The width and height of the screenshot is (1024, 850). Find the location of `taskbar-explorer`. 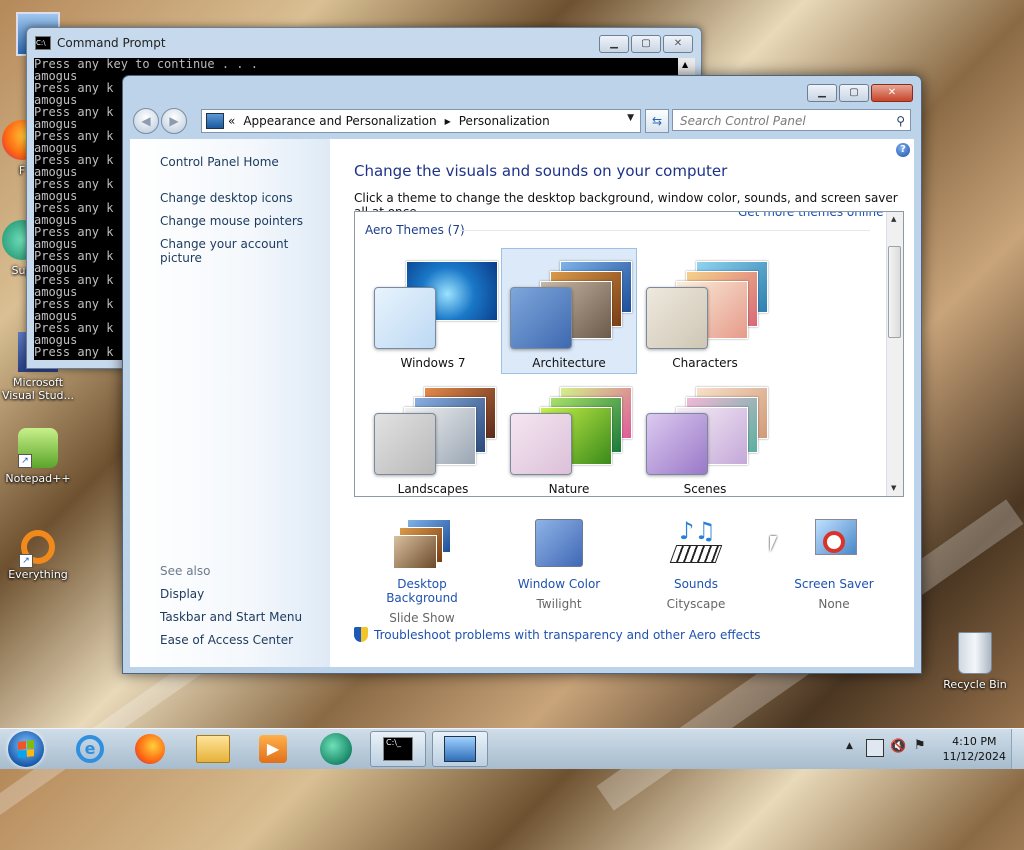

taskbar-explorer is located at coordinates (213, 749).